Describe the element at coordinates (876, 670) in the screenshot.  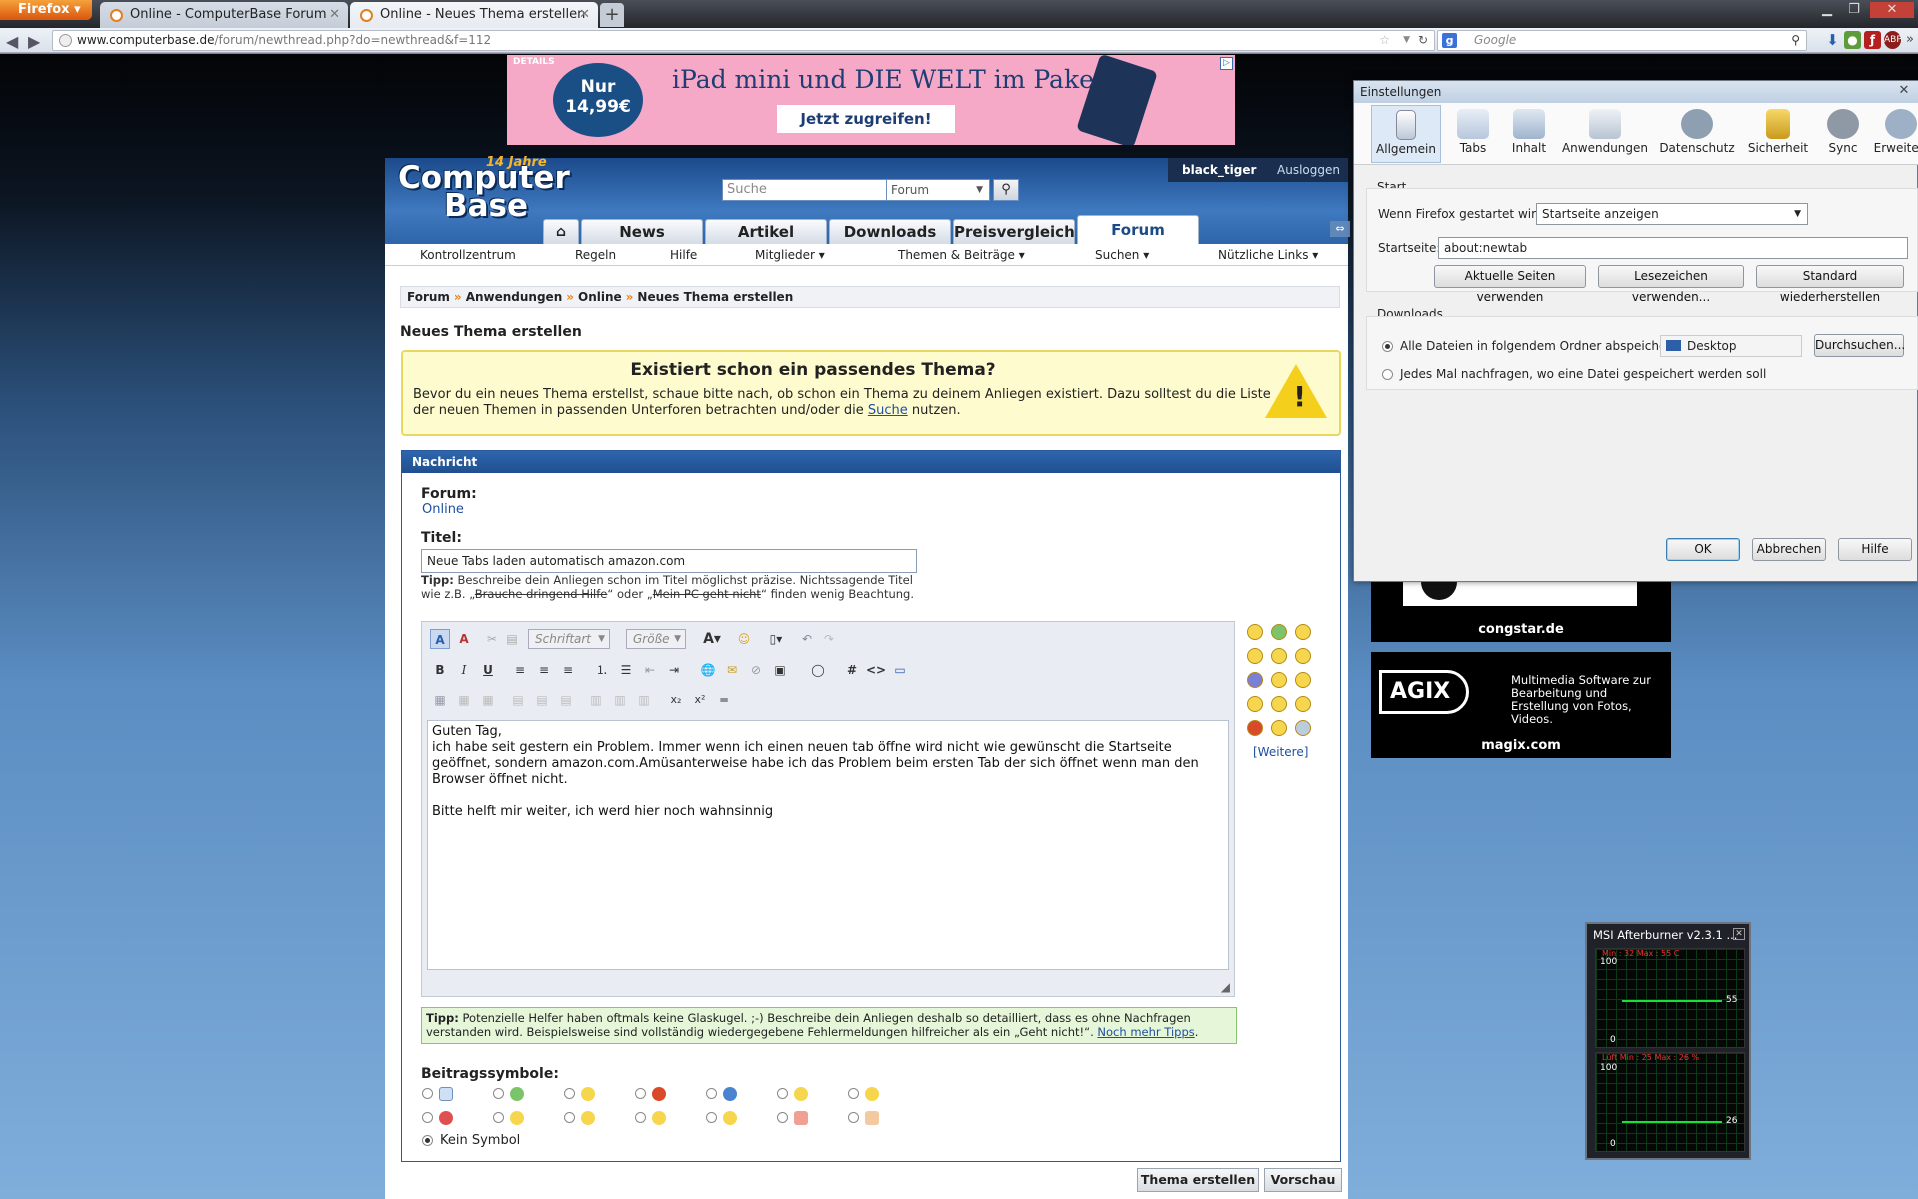
I see `code-icon: <>` at that location.